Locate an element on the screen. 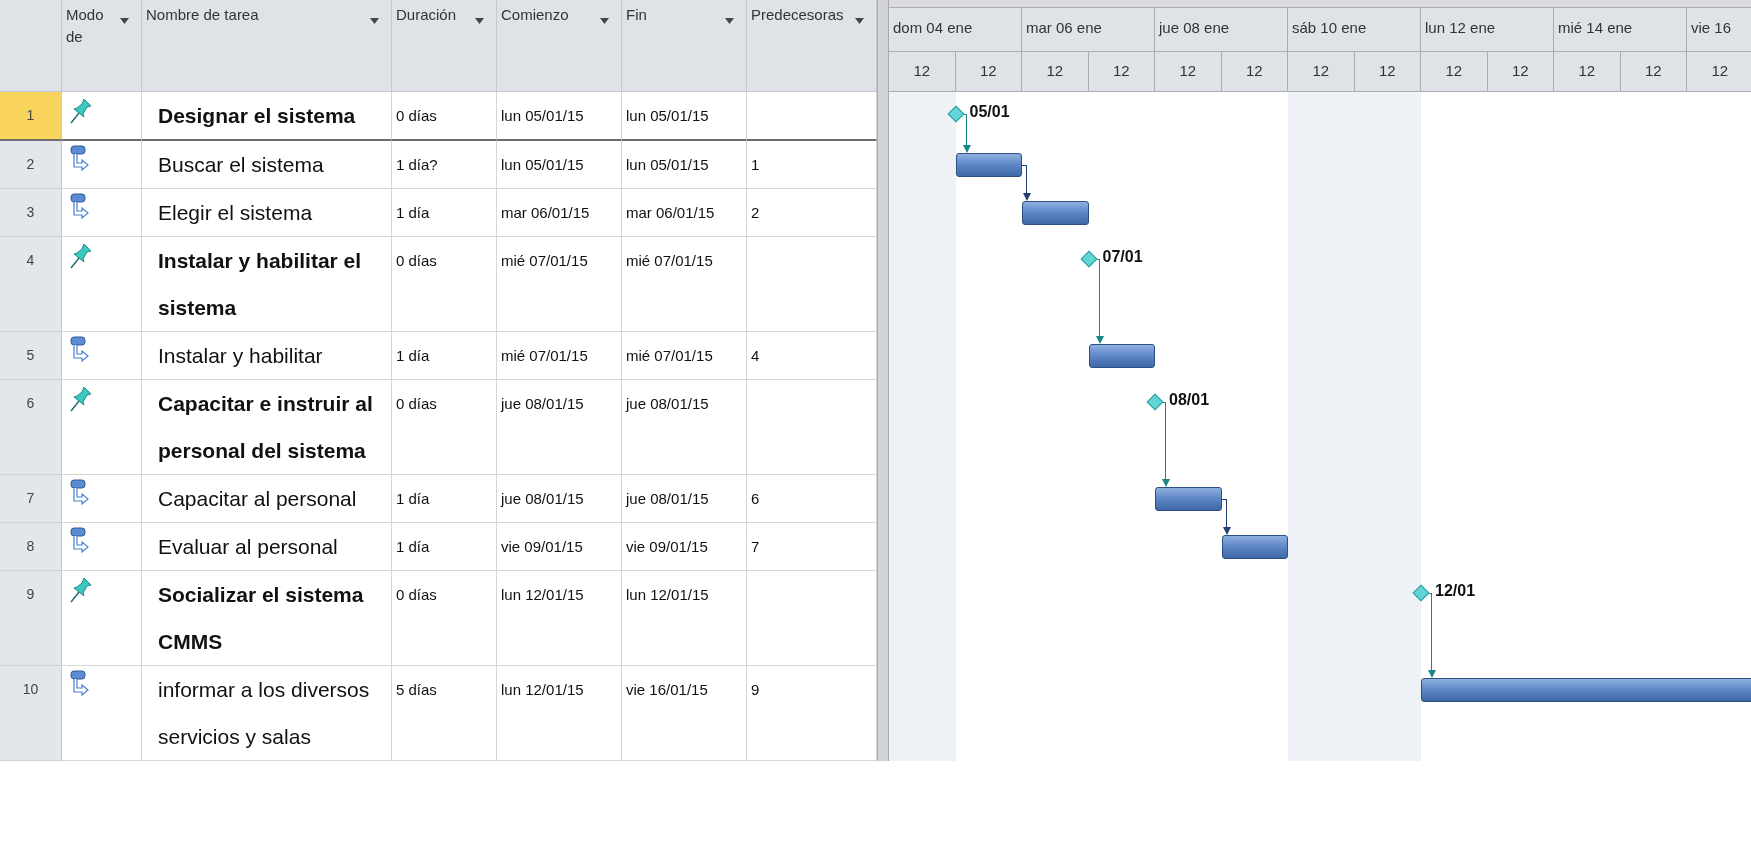 Image resolution: width=1751 pixels, height=850 pixels. column-header: Predecesoras is located at coordinates (812, 46).